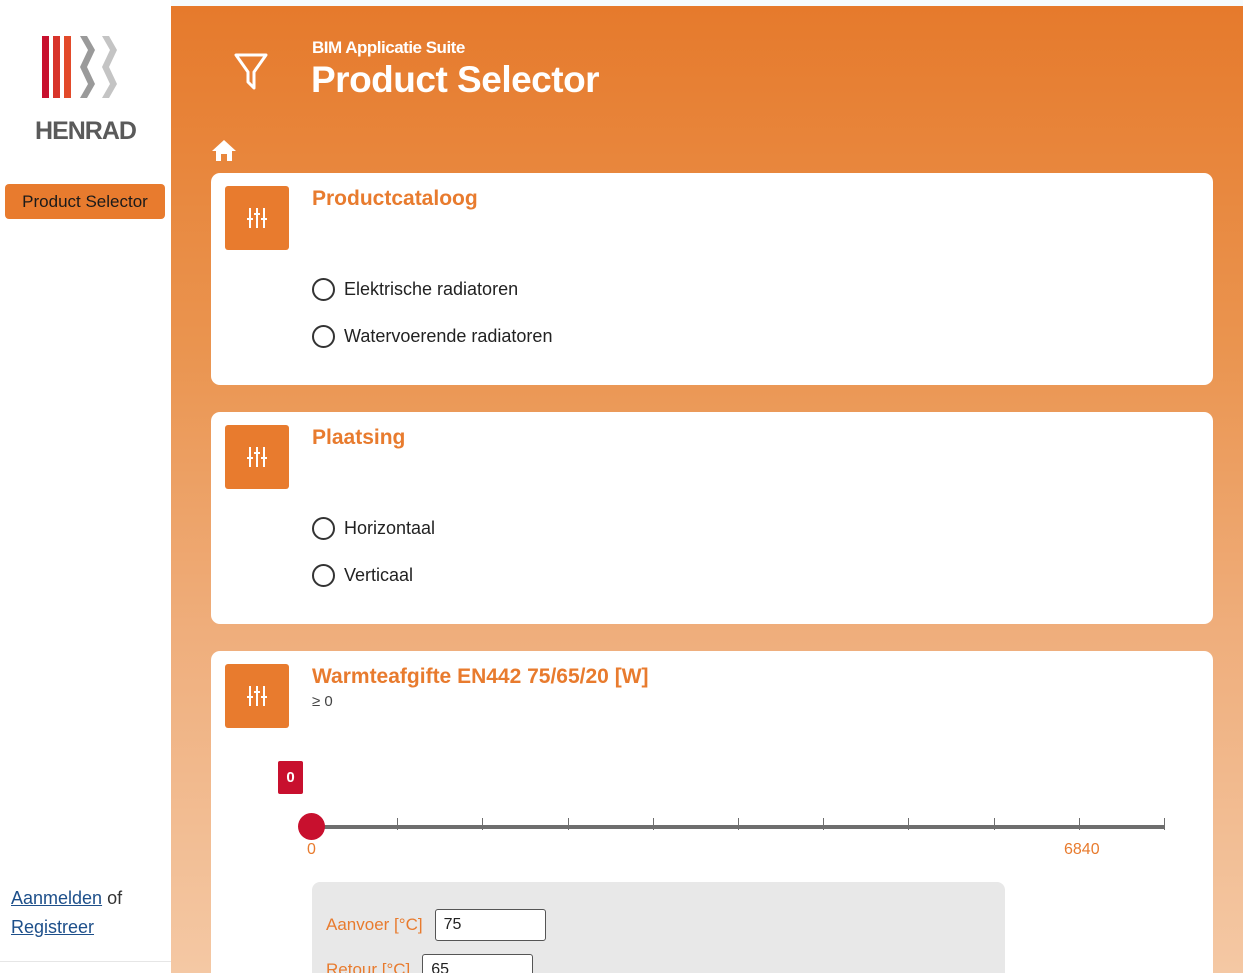 The height and width of the screenshot is (973, 1243). I want to click on card-title: Warmteafgifte EN442 75/65/20 [W], so click(480, 676).